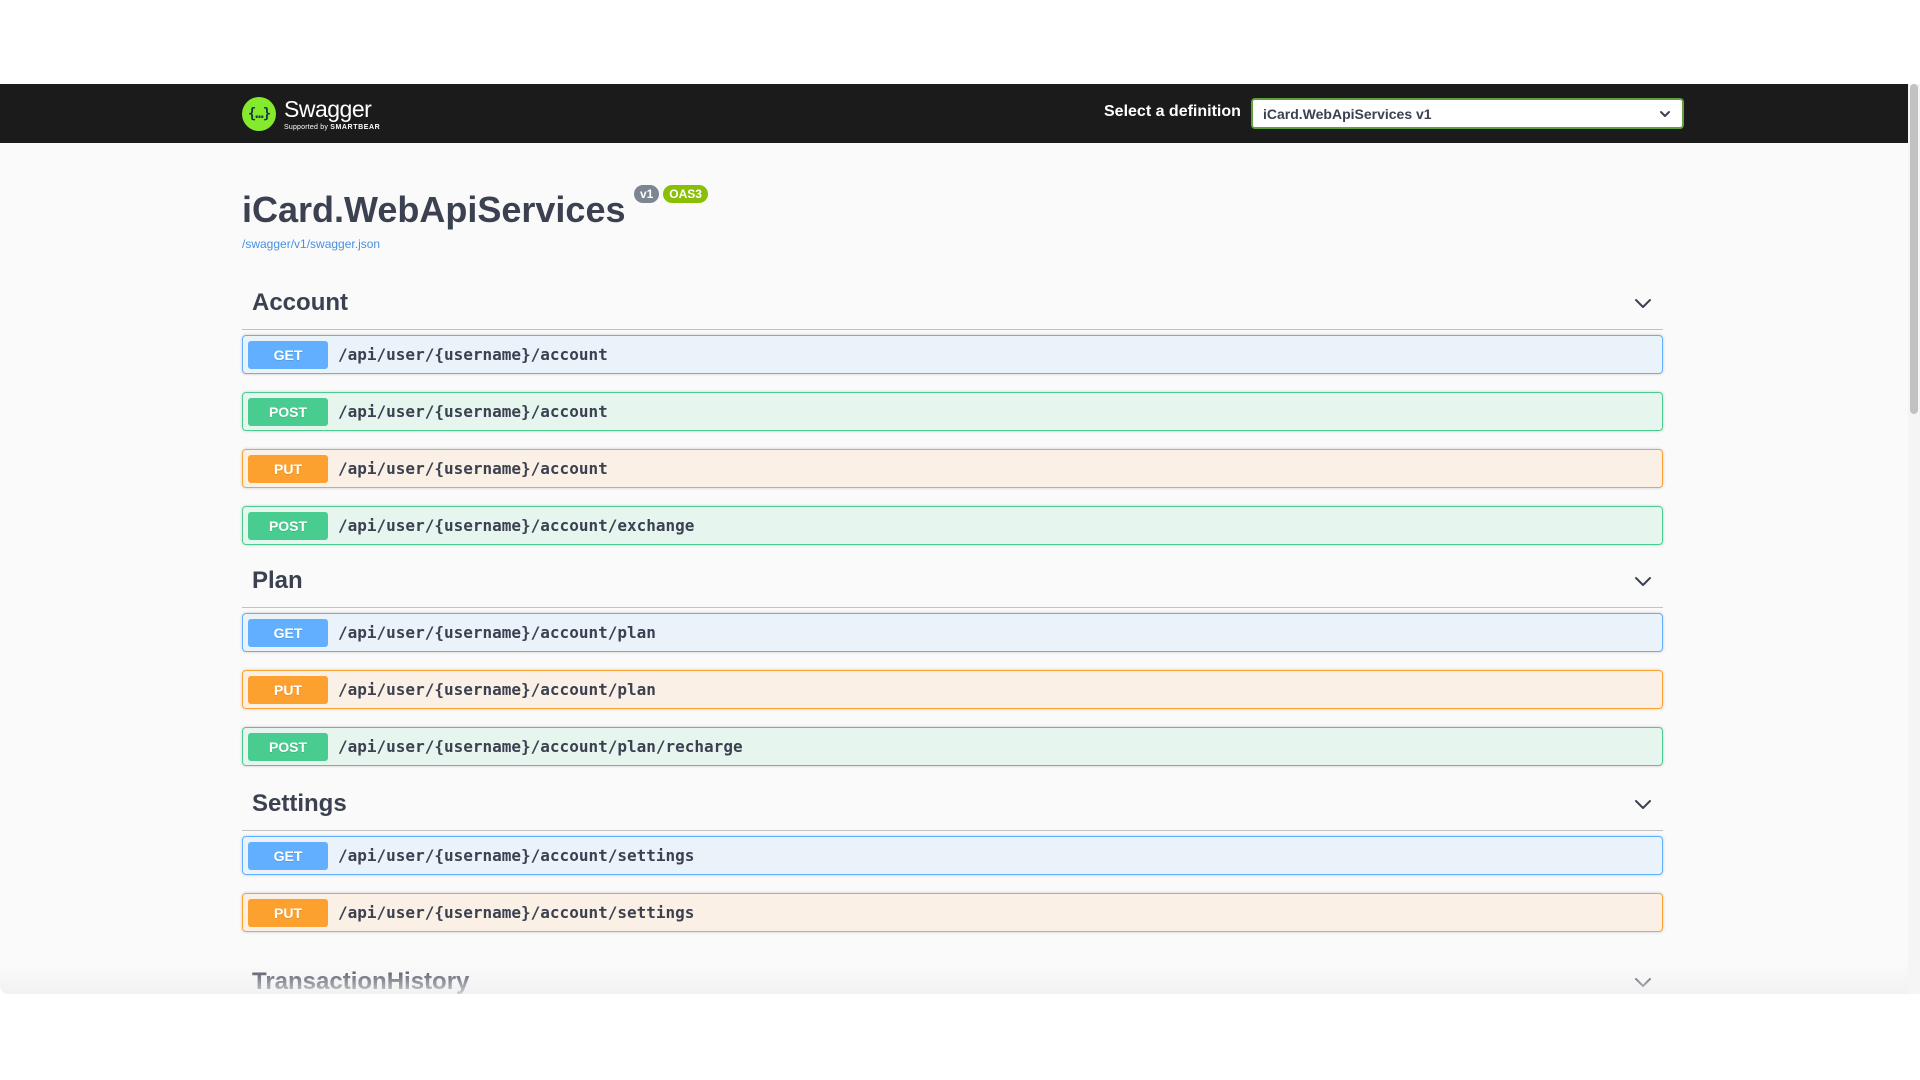 The width and height of the screenshot is (1920, 1080). Describe the element at coordinates (299, 803) in the screenshot. I see `tag-name: Settings` at that location.